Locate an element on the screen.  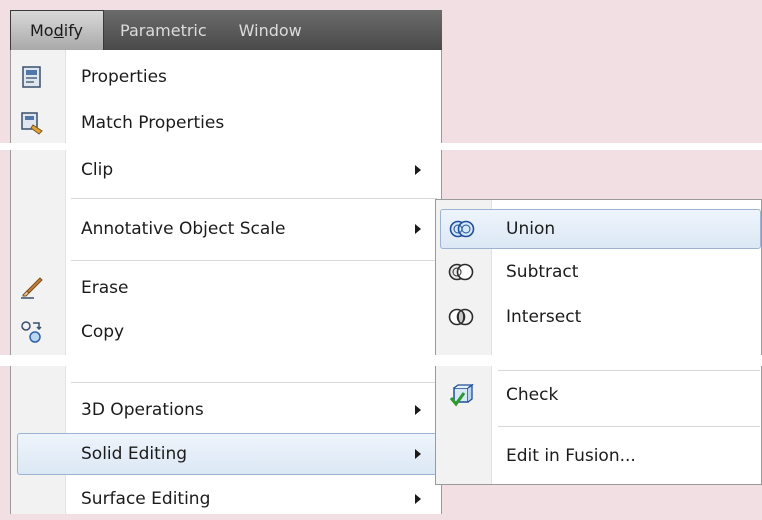
menu-item-annotative-object-scale: Annotative Object Scale is located at coordinates (226, 229).